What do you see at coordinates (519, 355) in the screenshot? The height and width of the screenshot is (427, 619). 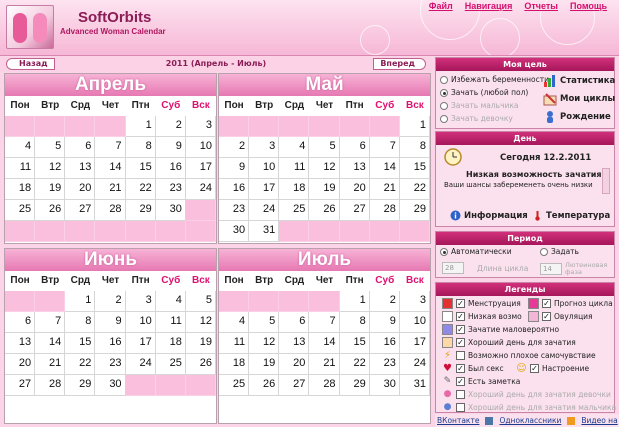 I see `legend-bad-feeling: ⚡ Возможно плохое самочувствие` at bounding box center [519, 355].